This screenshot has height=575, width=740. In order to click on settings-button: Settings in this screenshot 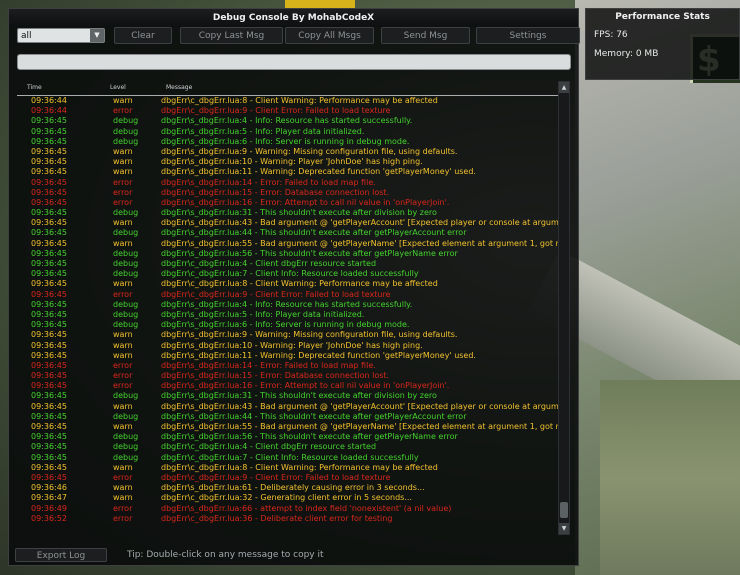, I will do `click(528, 35)`.